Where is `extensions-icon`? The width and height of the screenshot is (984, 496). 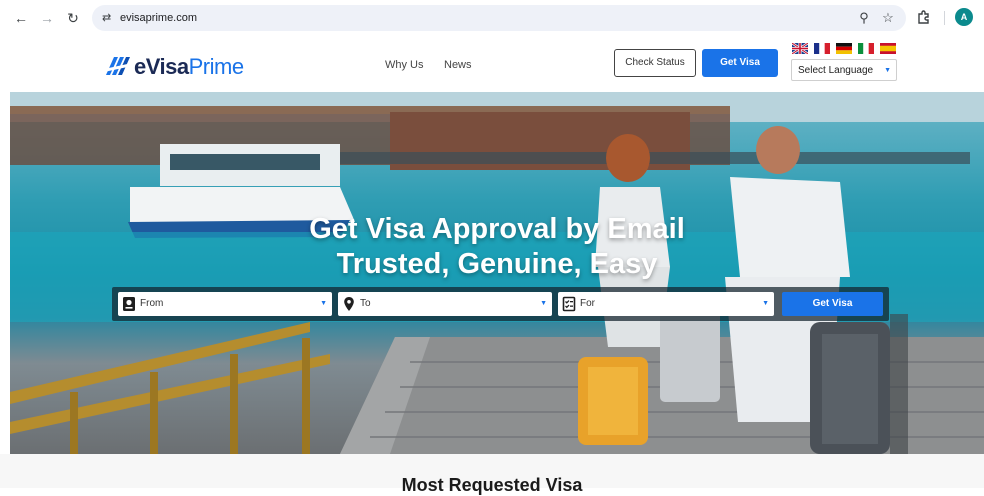
extensions-icon is located at coordinates (924, 17).